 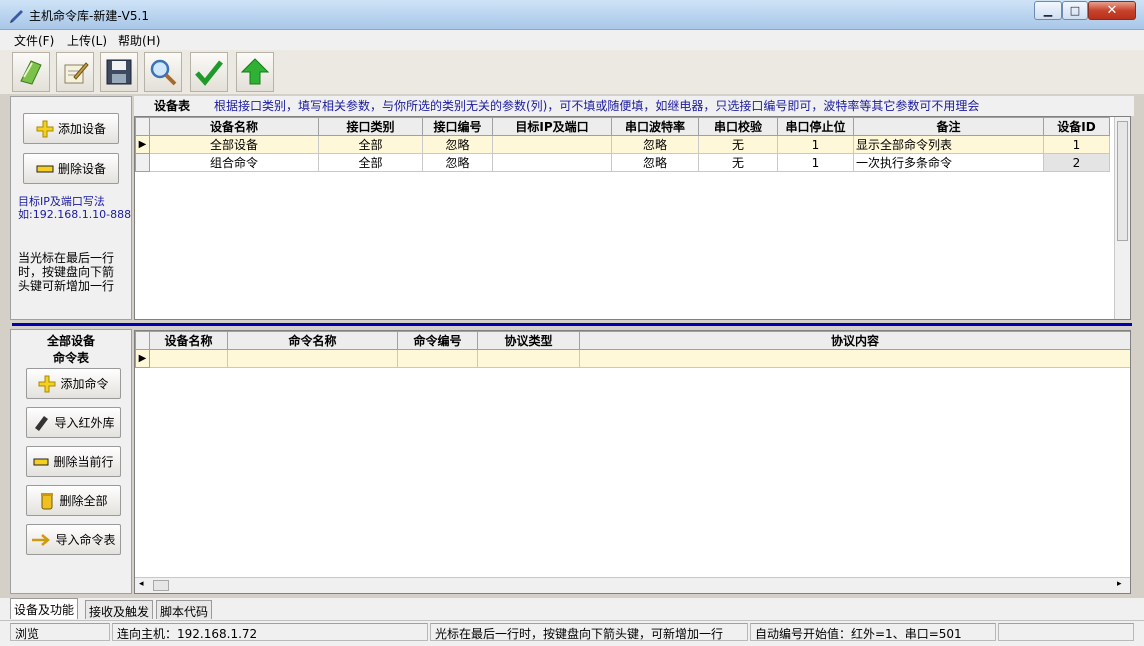 What do you see at coordinates (873, 632) in the screenshot?
I see `status-auto-number: 自动编号开始值：红外=1、串口=501` at bounding box center [873, 632].